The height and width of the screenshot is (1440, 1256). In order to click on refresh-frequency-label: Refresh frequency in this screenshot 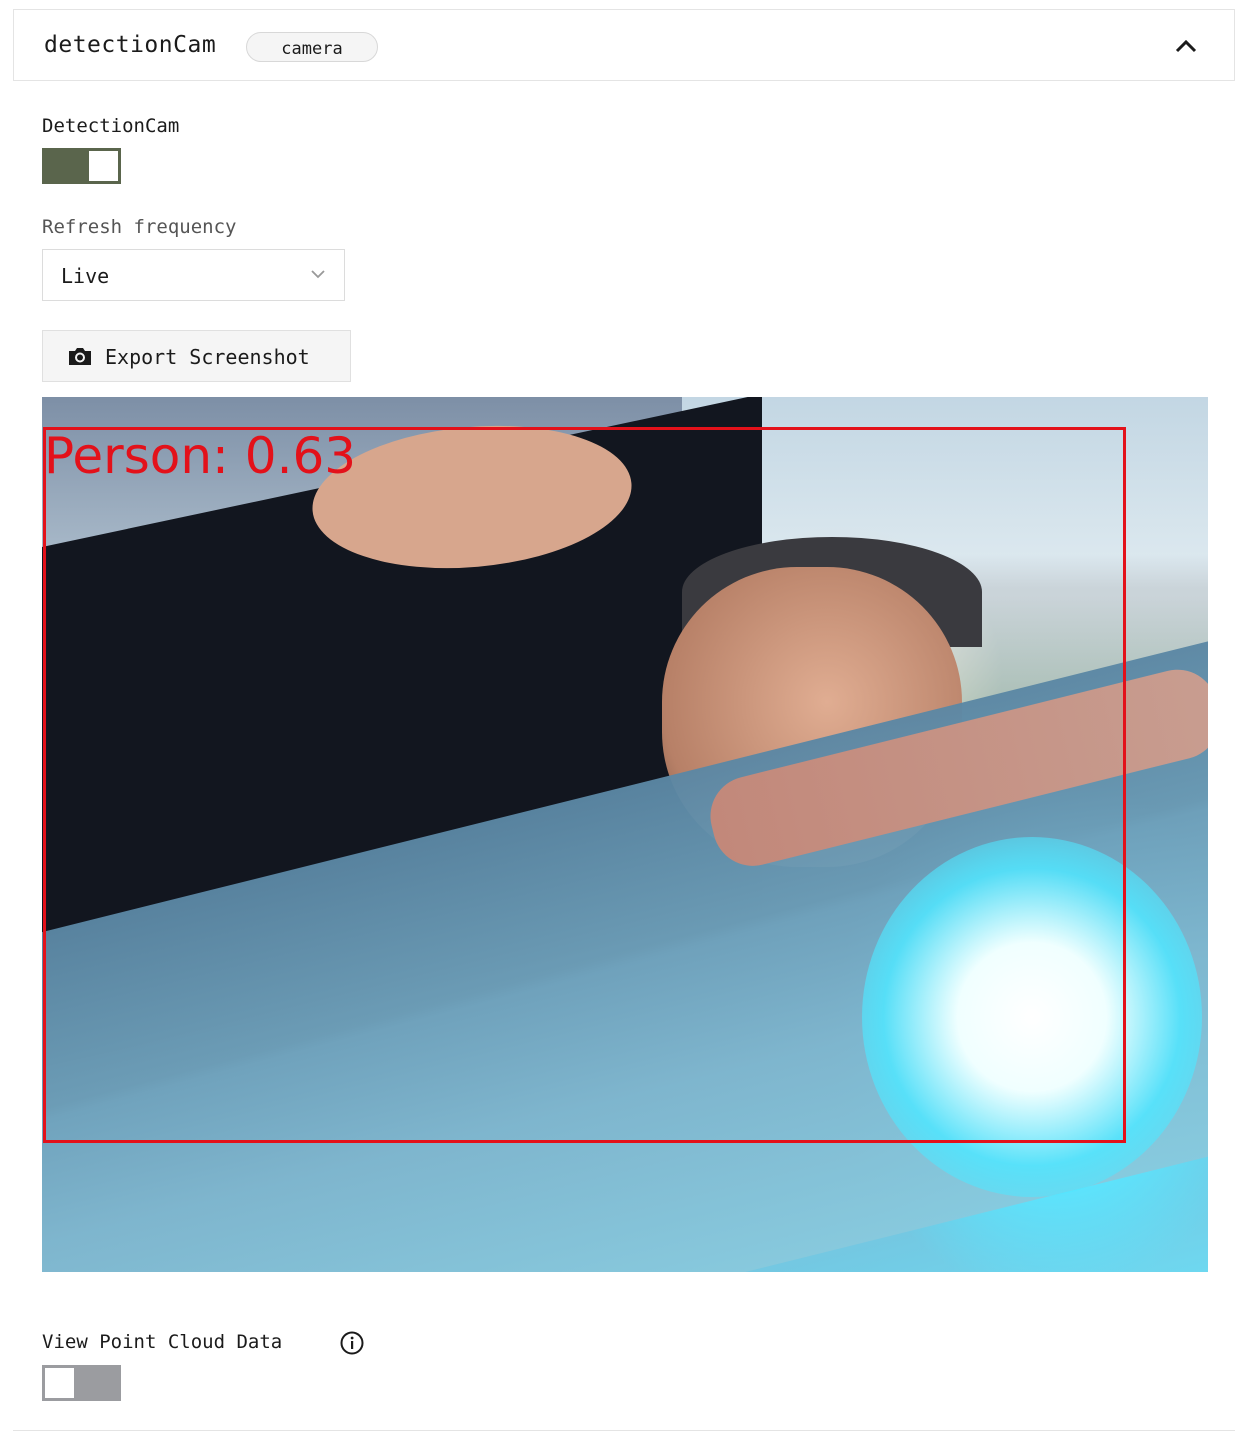, I will do `click(139, 227)`.